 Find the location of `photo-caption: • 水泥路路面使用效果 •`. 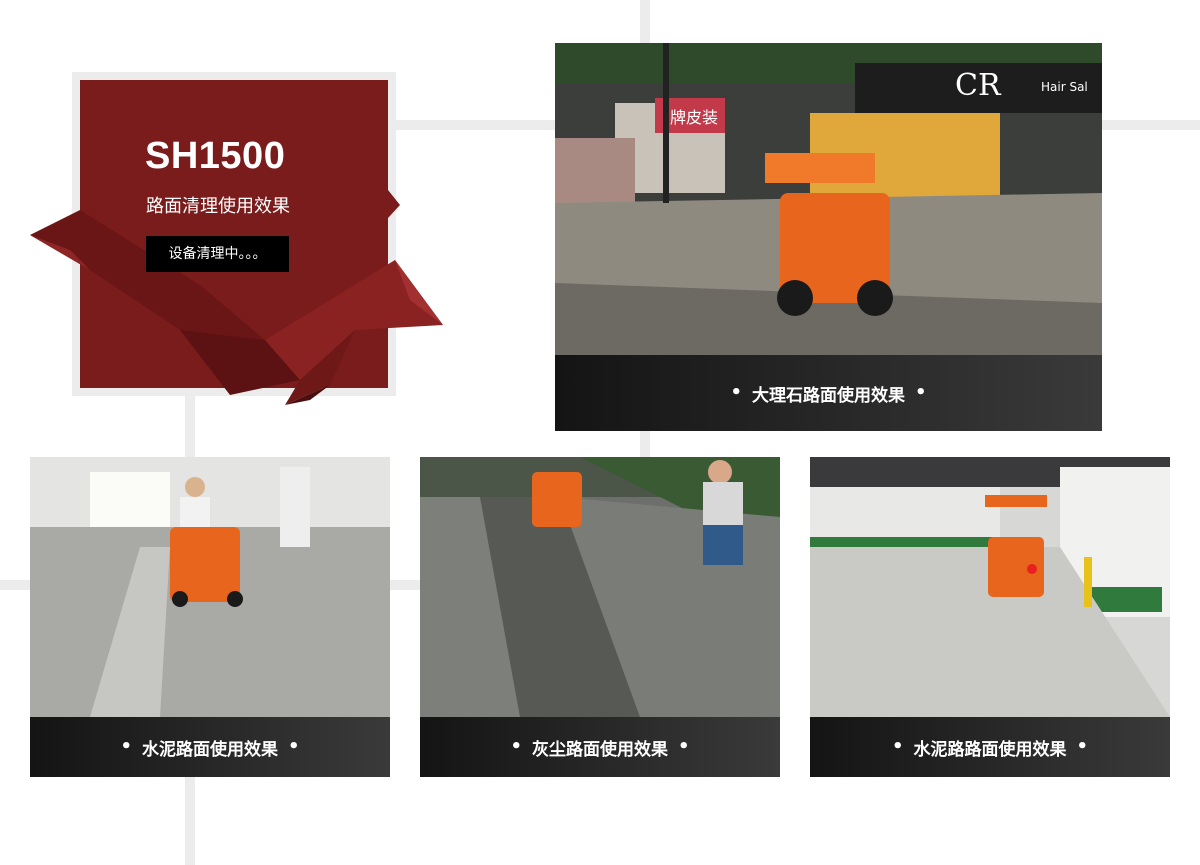

photo-caption: • 水泥路路面使用效果 • is located at coordinates (990, 747).